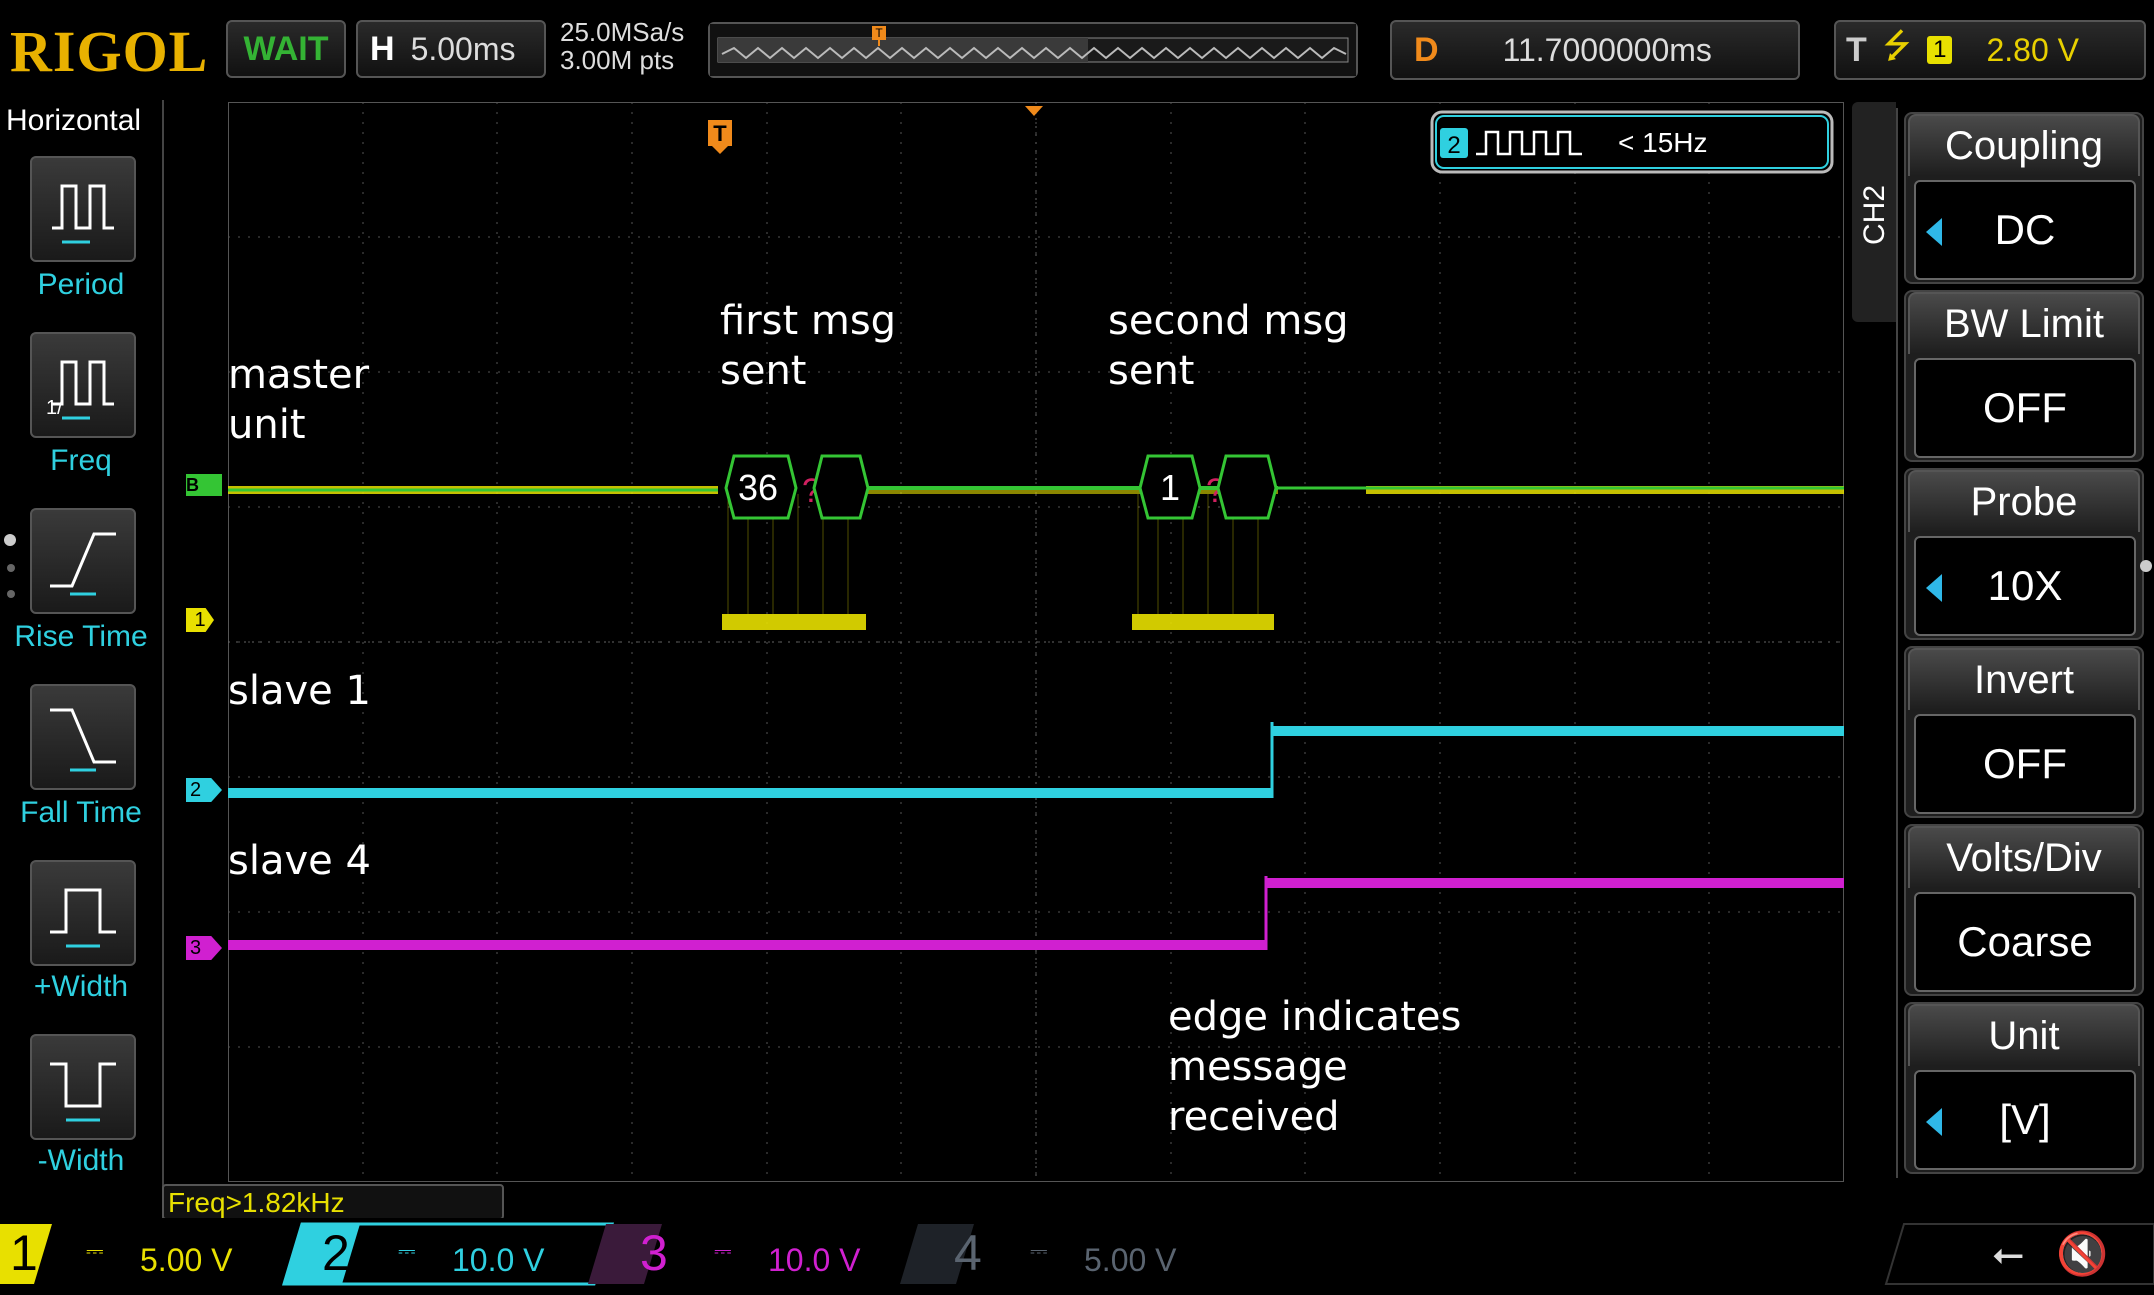 The image size is (2154, 1295). Describe the element at coordinates (1453, 145) in the screenshot. I see `badge-channel-num: 2` at that location.